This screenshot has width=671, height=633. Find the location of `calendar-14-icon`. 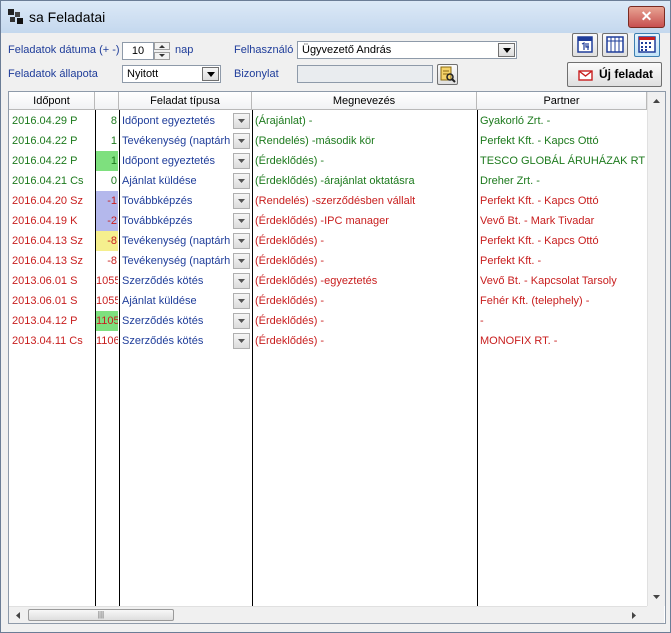

calendar-14-icon is located at coordinates (585, 44).